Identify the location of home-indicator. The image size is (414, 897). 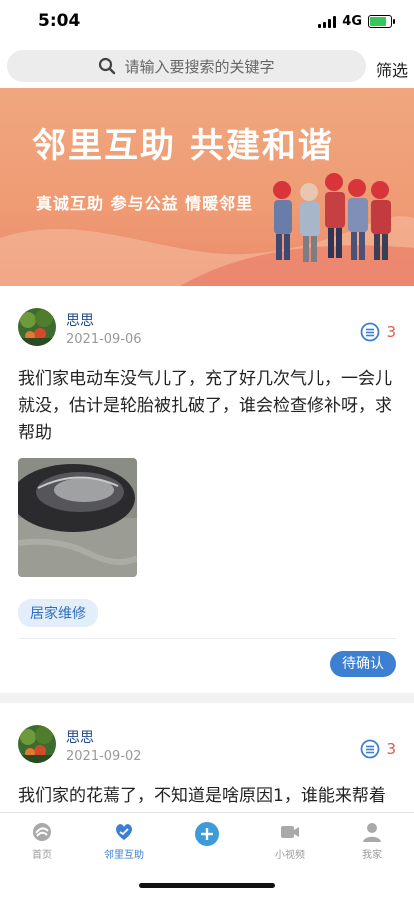
(207, 885).